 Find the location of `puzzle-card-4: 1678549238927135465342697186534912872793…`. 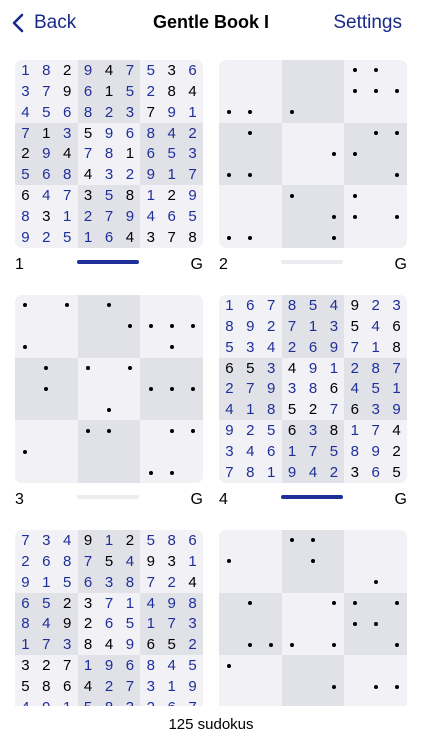

puzzle-card-4: 1678549238927135465342697186534912872793… is located at coordinates (313, 404).